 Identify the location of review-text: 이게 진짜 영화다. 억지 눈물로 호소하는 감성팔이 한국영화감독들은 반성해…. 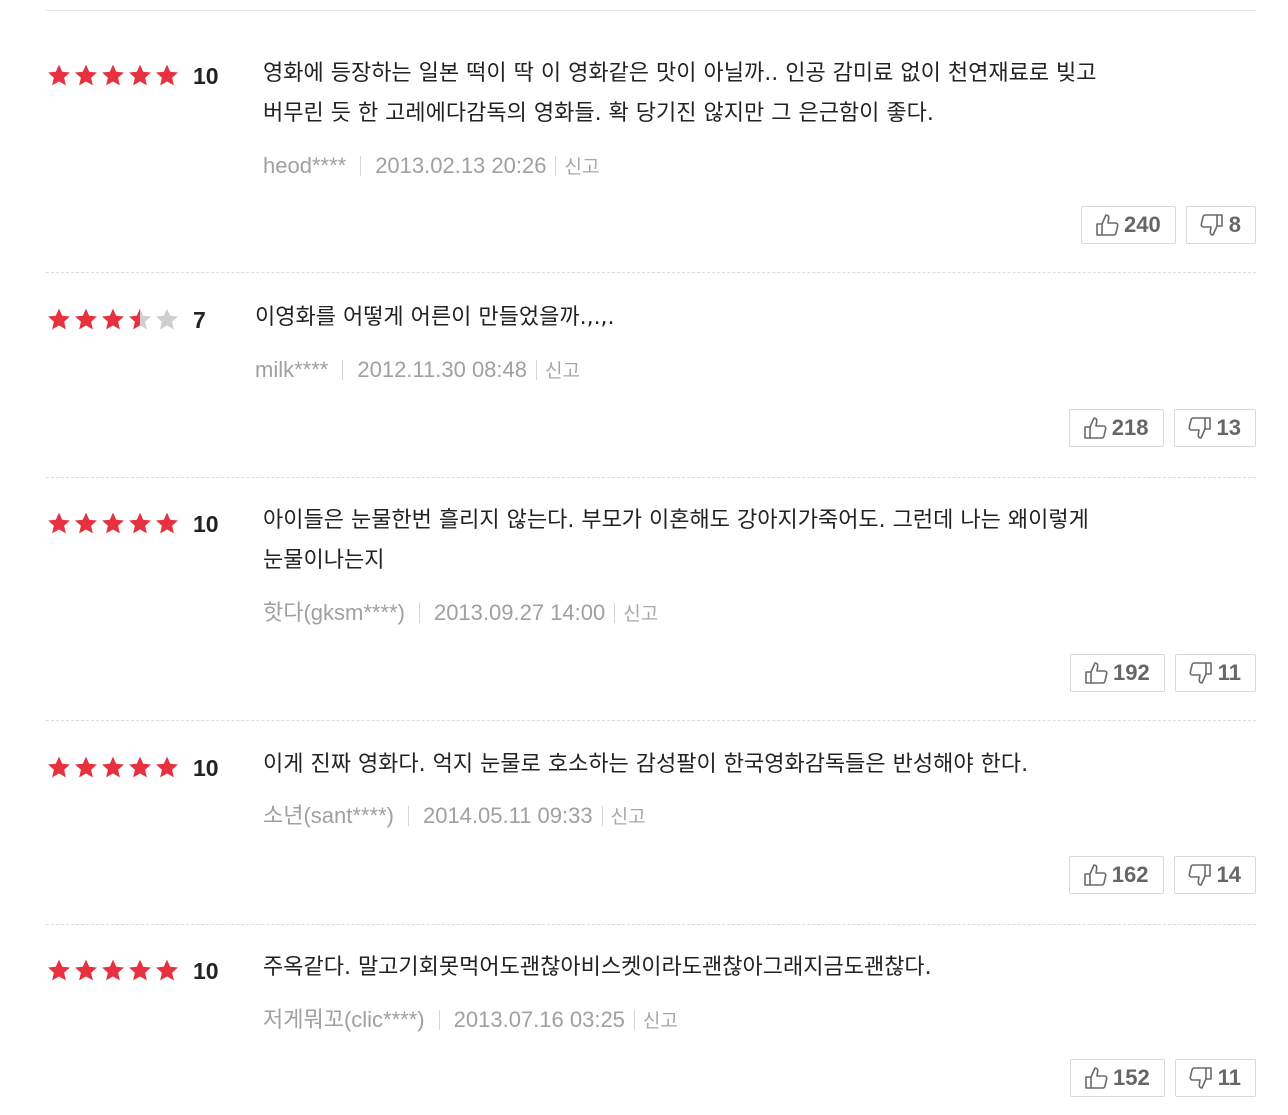
(645, 765).